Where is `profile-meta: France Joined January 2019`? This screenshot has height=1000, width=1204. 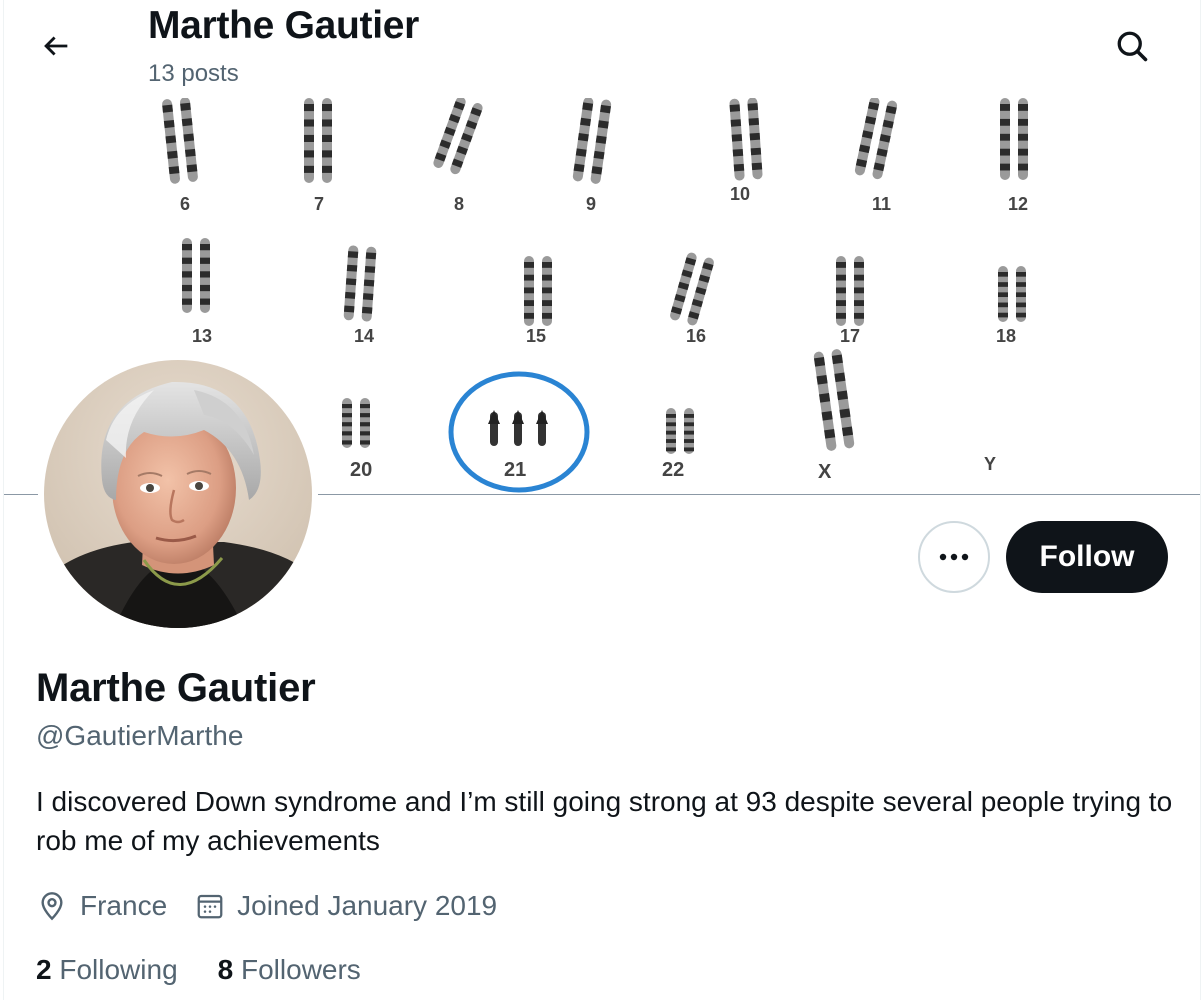 profile-meta: France Joined January 2019 is located at coordinates (280, 906).